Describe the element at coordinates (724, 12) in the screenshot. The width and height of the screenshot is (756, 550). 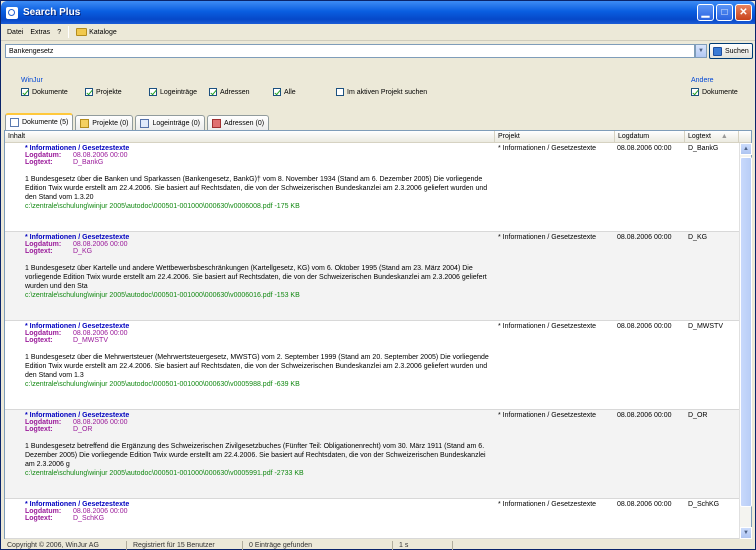
I see `maximize-button: □` at that location.